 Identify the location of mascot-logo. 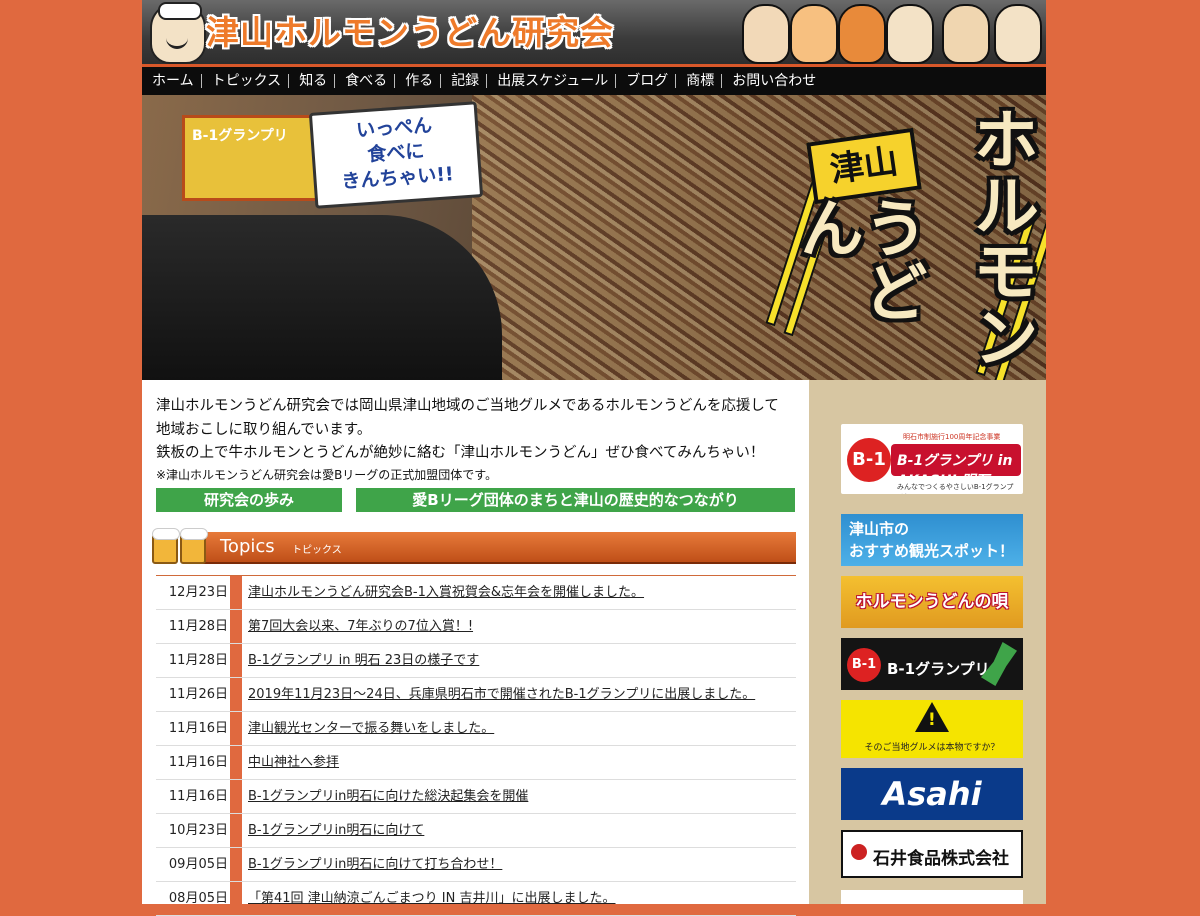
(178, 33).